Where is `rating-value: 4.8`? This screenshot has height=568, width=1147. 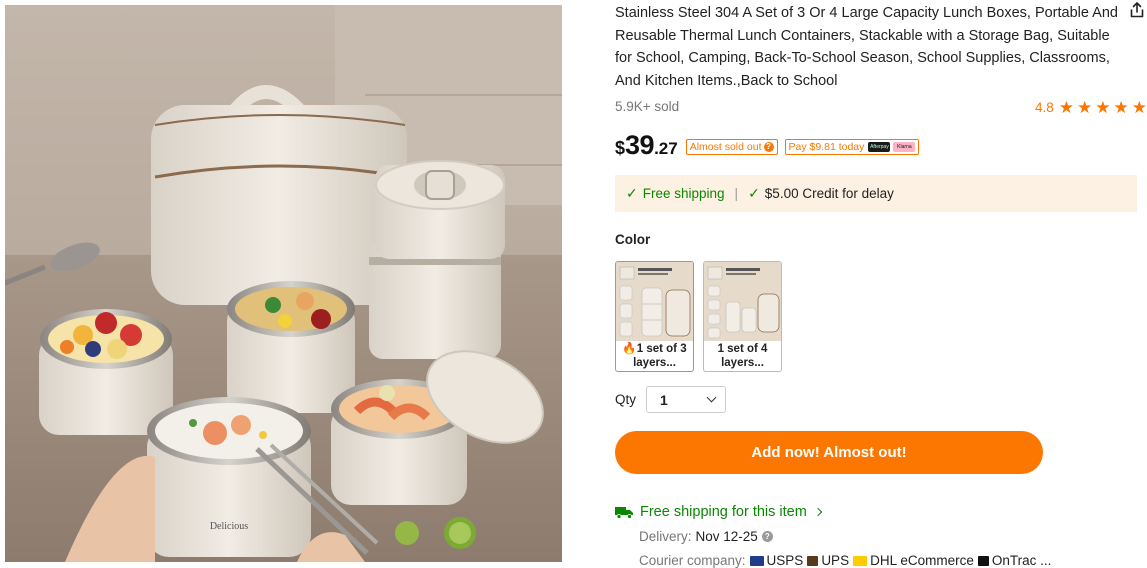
rating-value: 4.8 is located at coordinates (1044, 107).